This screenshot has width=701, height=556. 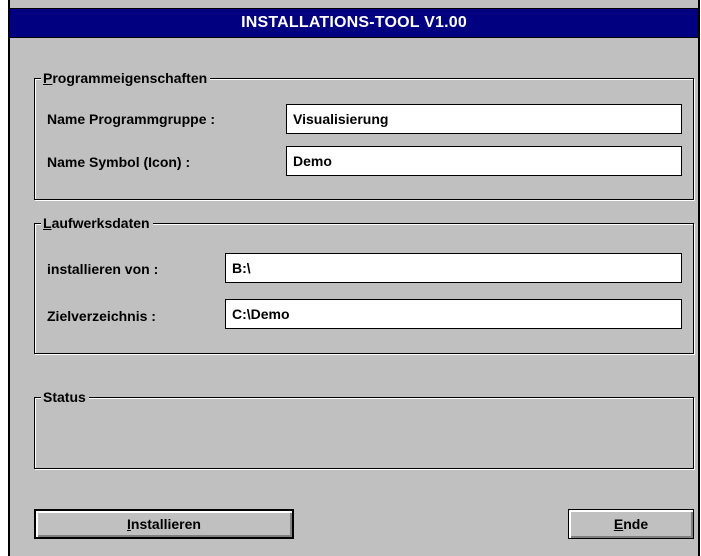 What do you see at coordinates (97, 223) in the screenshot?
I see `drive-data-legend: Laufwerksdaten` at bounding box center [97, 223].